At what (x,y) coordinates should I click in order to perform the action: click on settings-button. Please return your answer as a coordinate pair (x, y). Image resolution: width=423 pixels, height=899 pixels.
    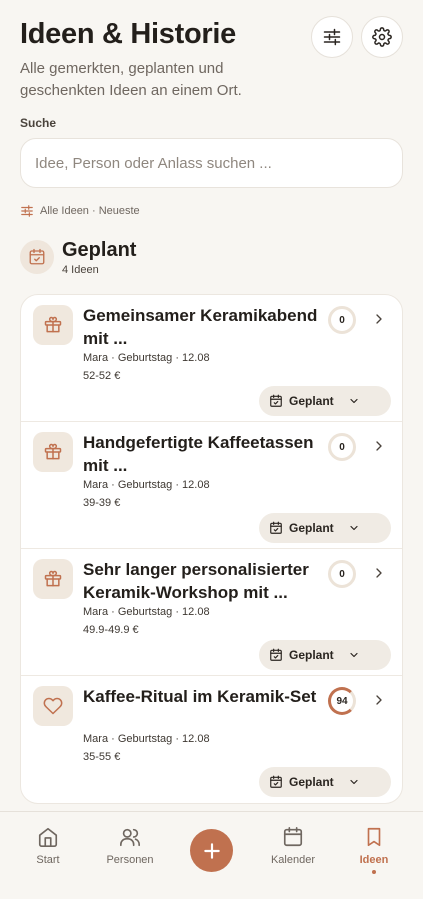
    Looking at the image, I should click on (382, 37).